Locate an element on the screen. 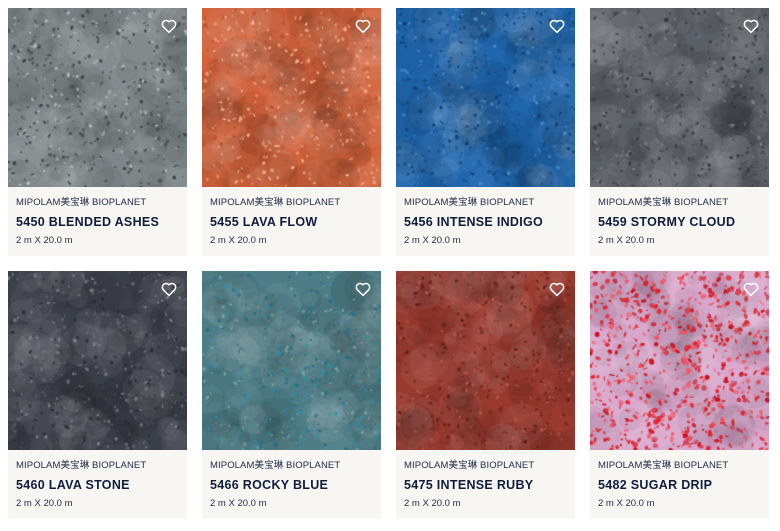 Image resolution: width=780 pixels, height=531 pixels. product-name: 5460 LAVA STONE is located at coordinates (101, 485).